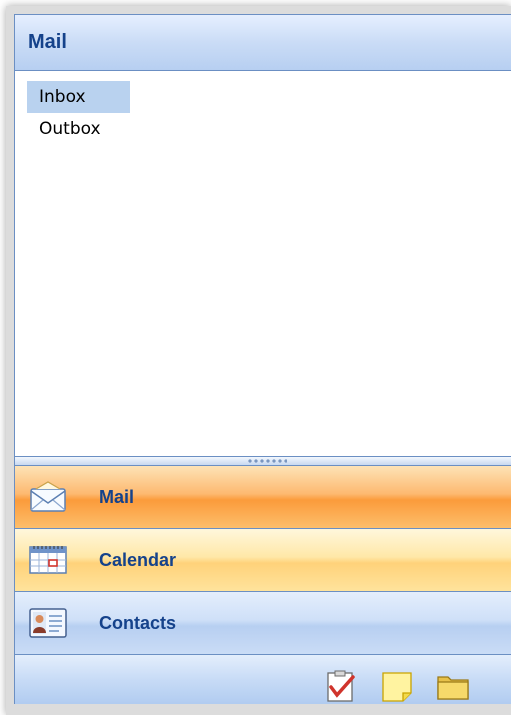  What do you see at coordinates (70, 129) in the screenshot?
I see `folder-item-outbox: Outbox` at bounding box center [70, 129].